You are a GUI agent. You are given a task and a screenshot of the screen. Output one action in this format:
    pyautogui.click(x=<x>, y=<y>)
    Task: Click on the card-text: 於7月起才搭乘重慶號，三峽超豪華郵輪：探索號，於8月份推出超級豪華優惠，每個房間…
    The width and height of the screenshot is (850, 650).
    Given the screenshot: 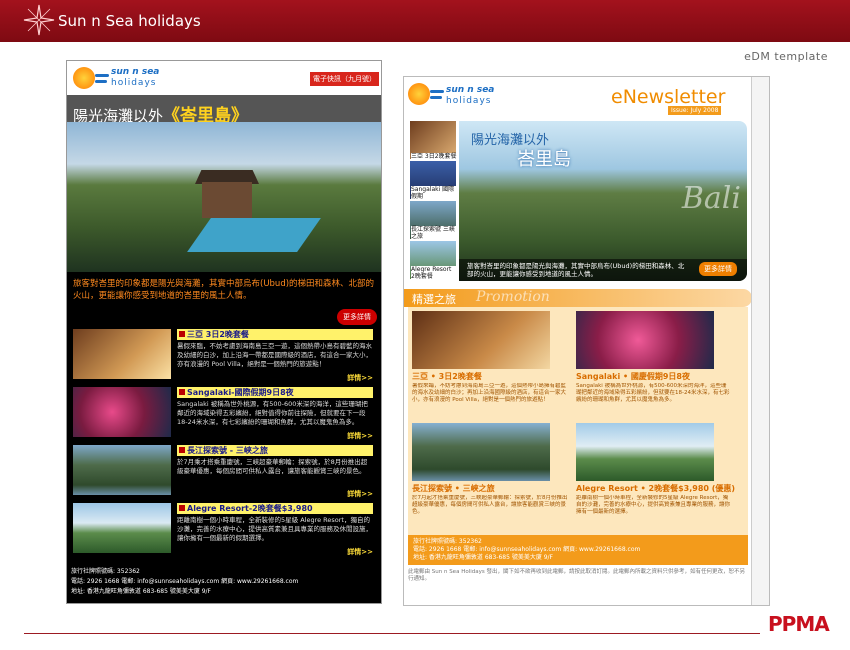 What is the action you would take?
    pyautogui.click(x=490, y=505)
    